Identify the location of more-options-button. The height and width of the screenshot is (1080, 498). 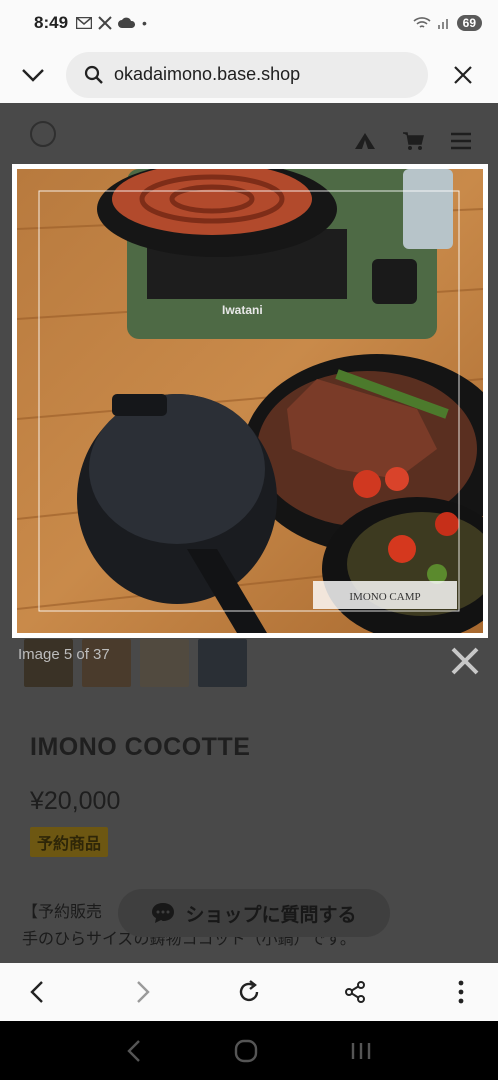
(461, 992).